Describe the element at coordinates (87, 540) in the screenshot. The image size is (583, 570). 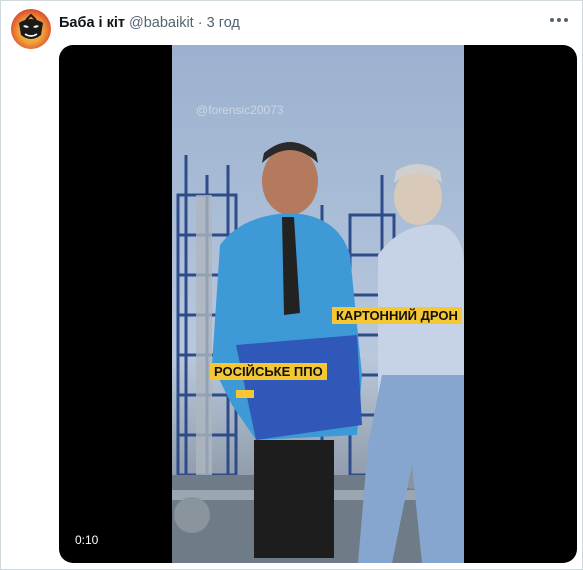
I see `video-duration: 0:10` at that location.